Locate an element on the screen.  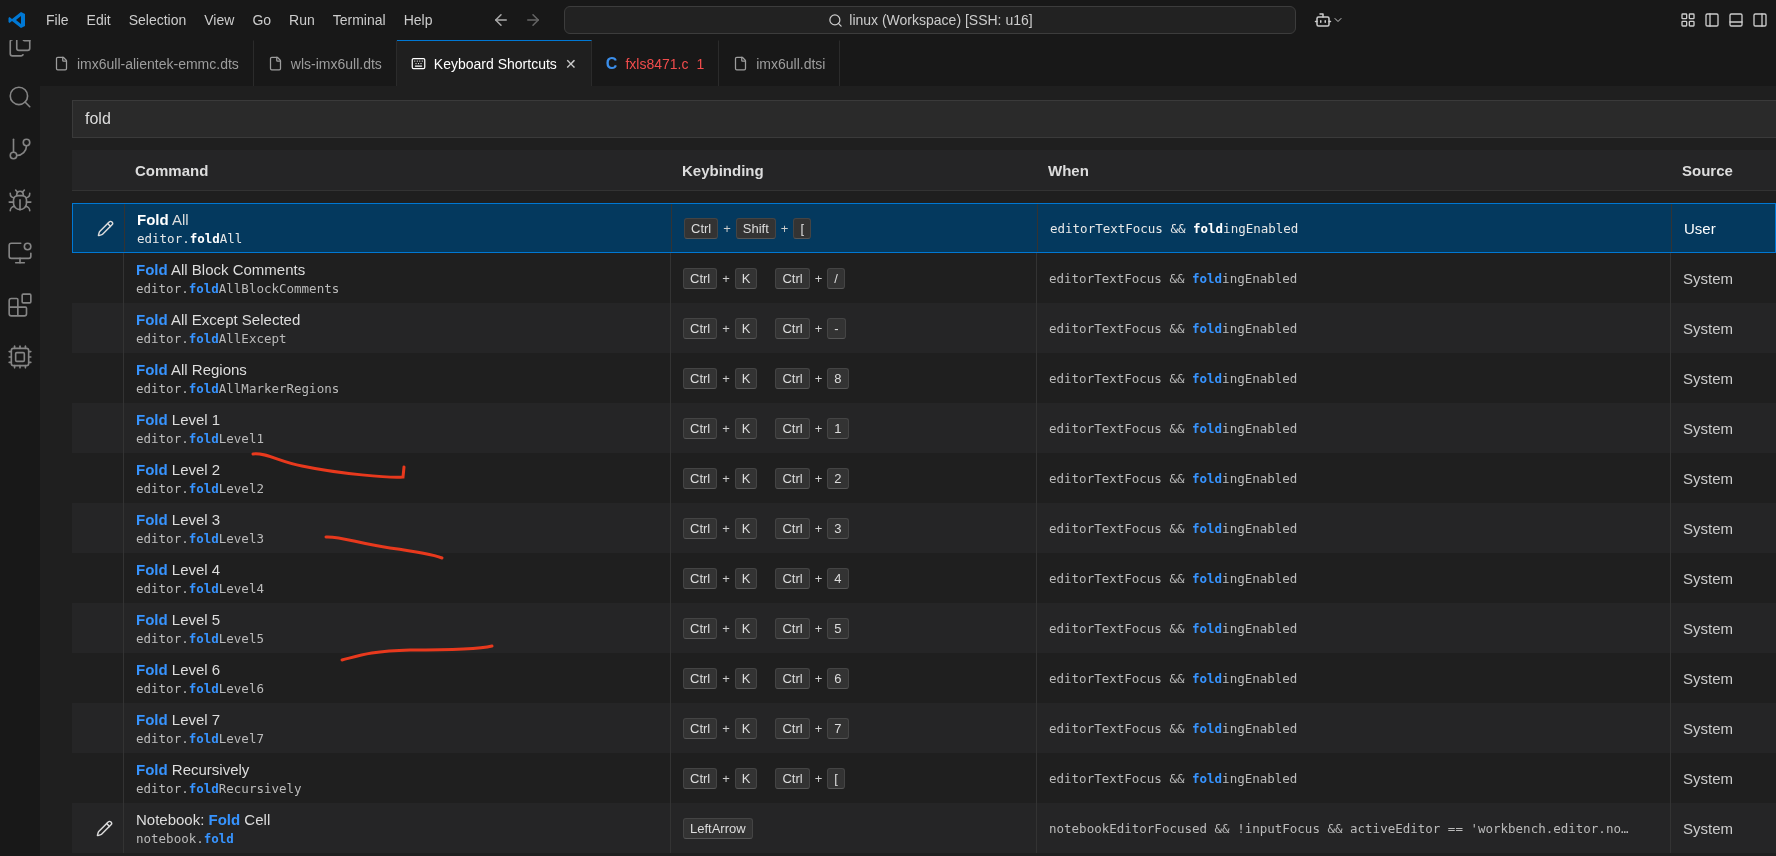
source-text: User is located at coordinates (1700, 228).